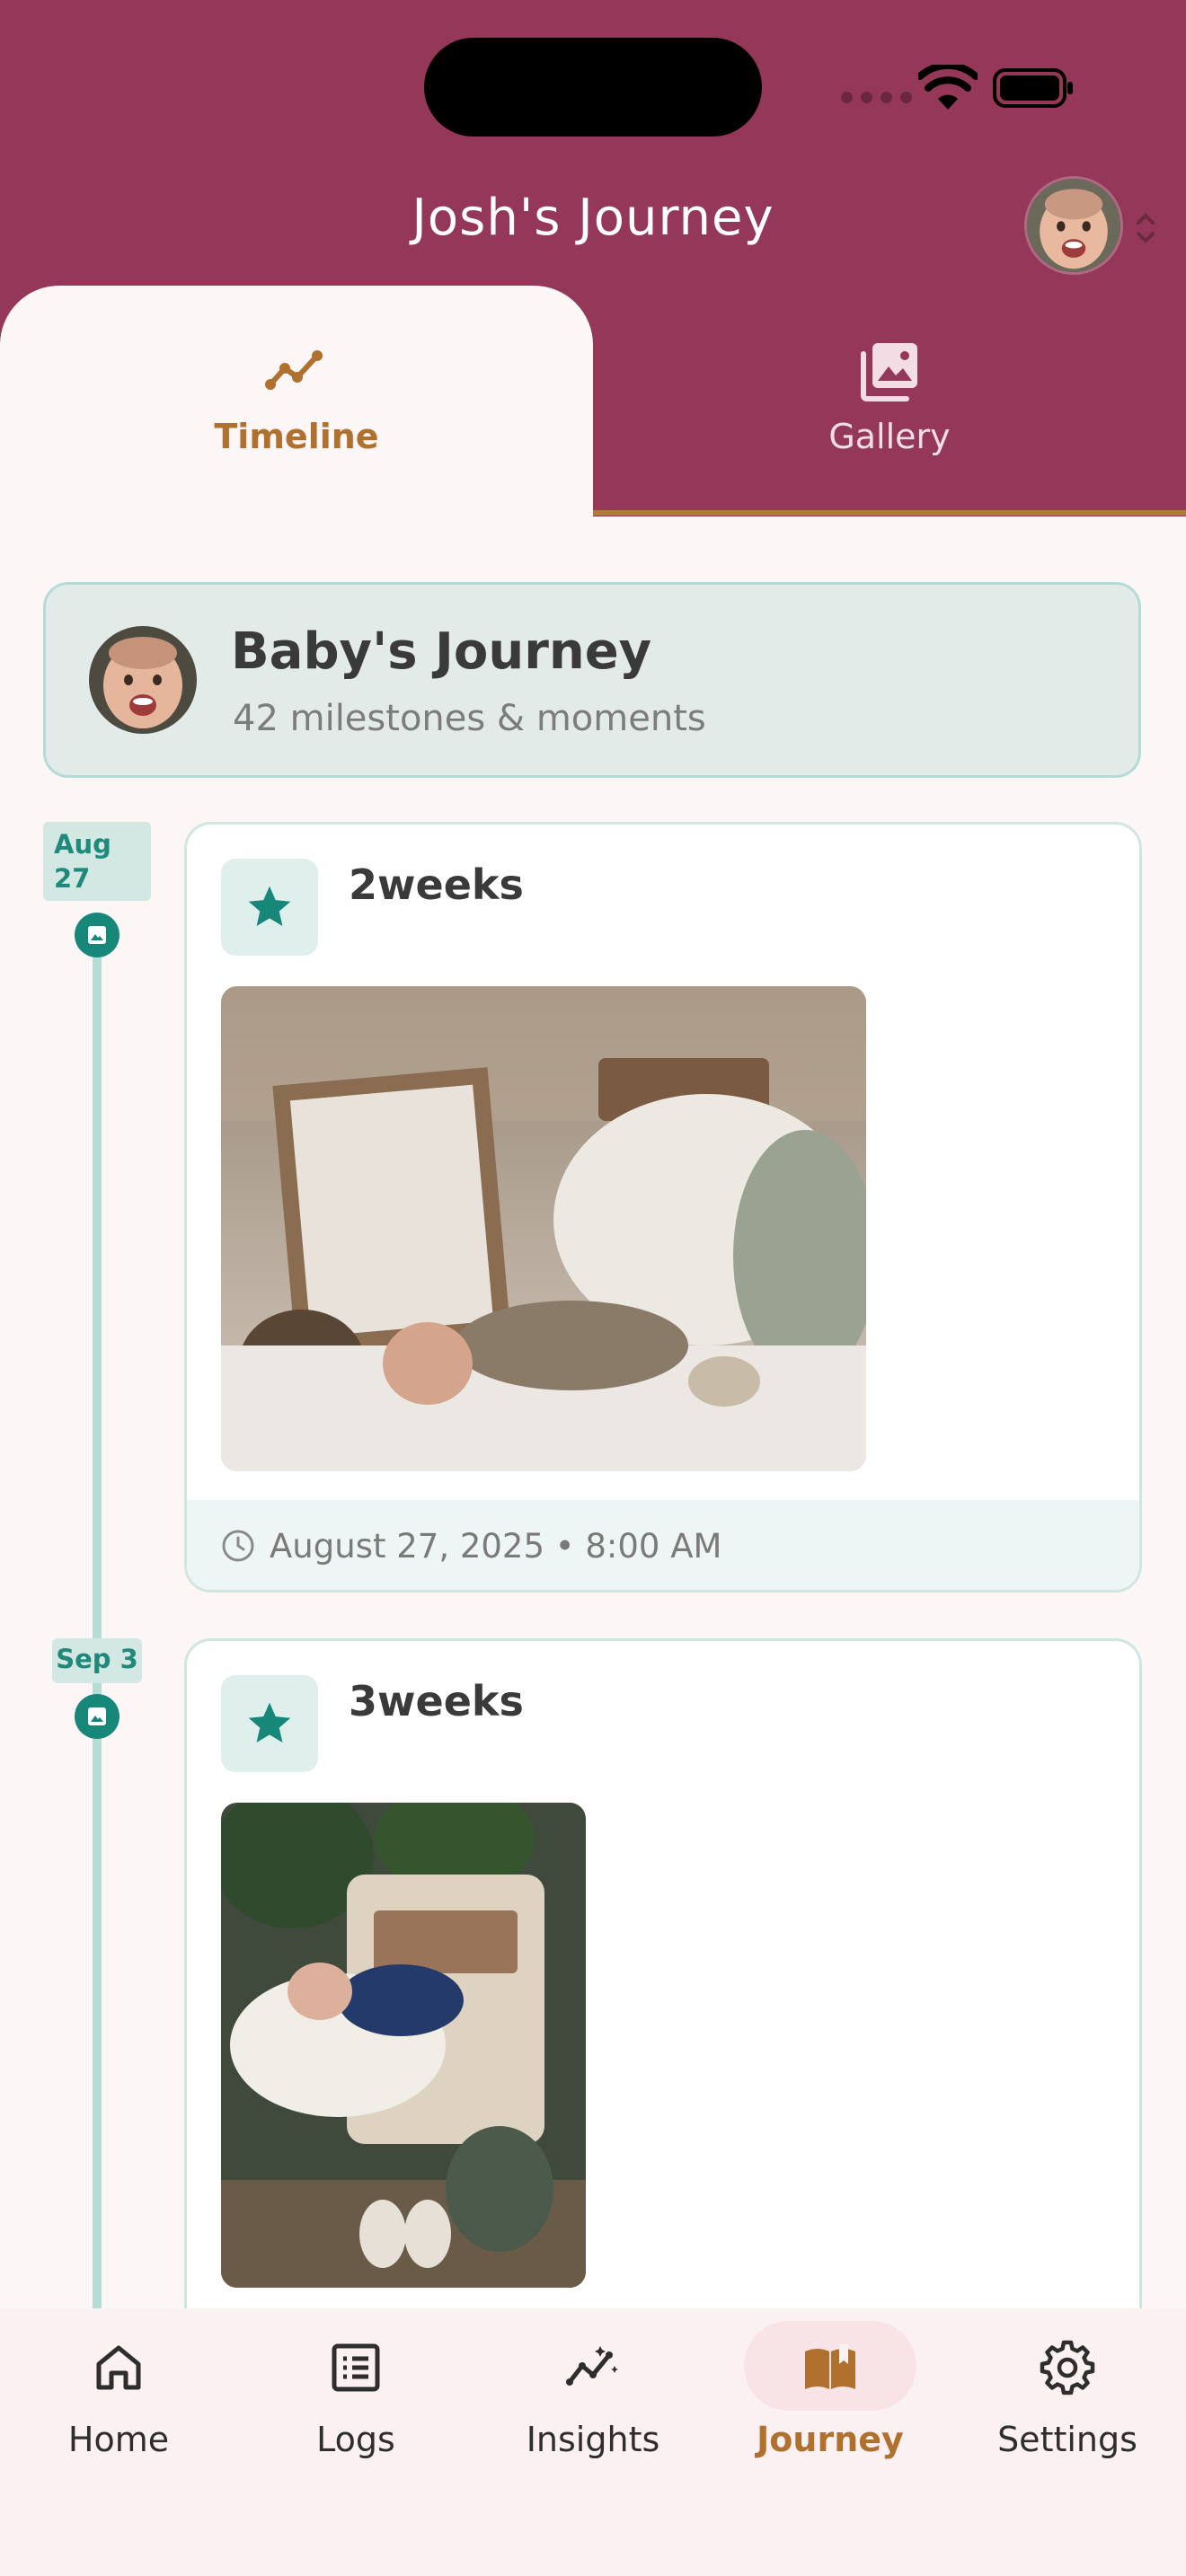  Describe the element at coordinates (294, 370) in the screenshot. I see `trending-icon` at that location.